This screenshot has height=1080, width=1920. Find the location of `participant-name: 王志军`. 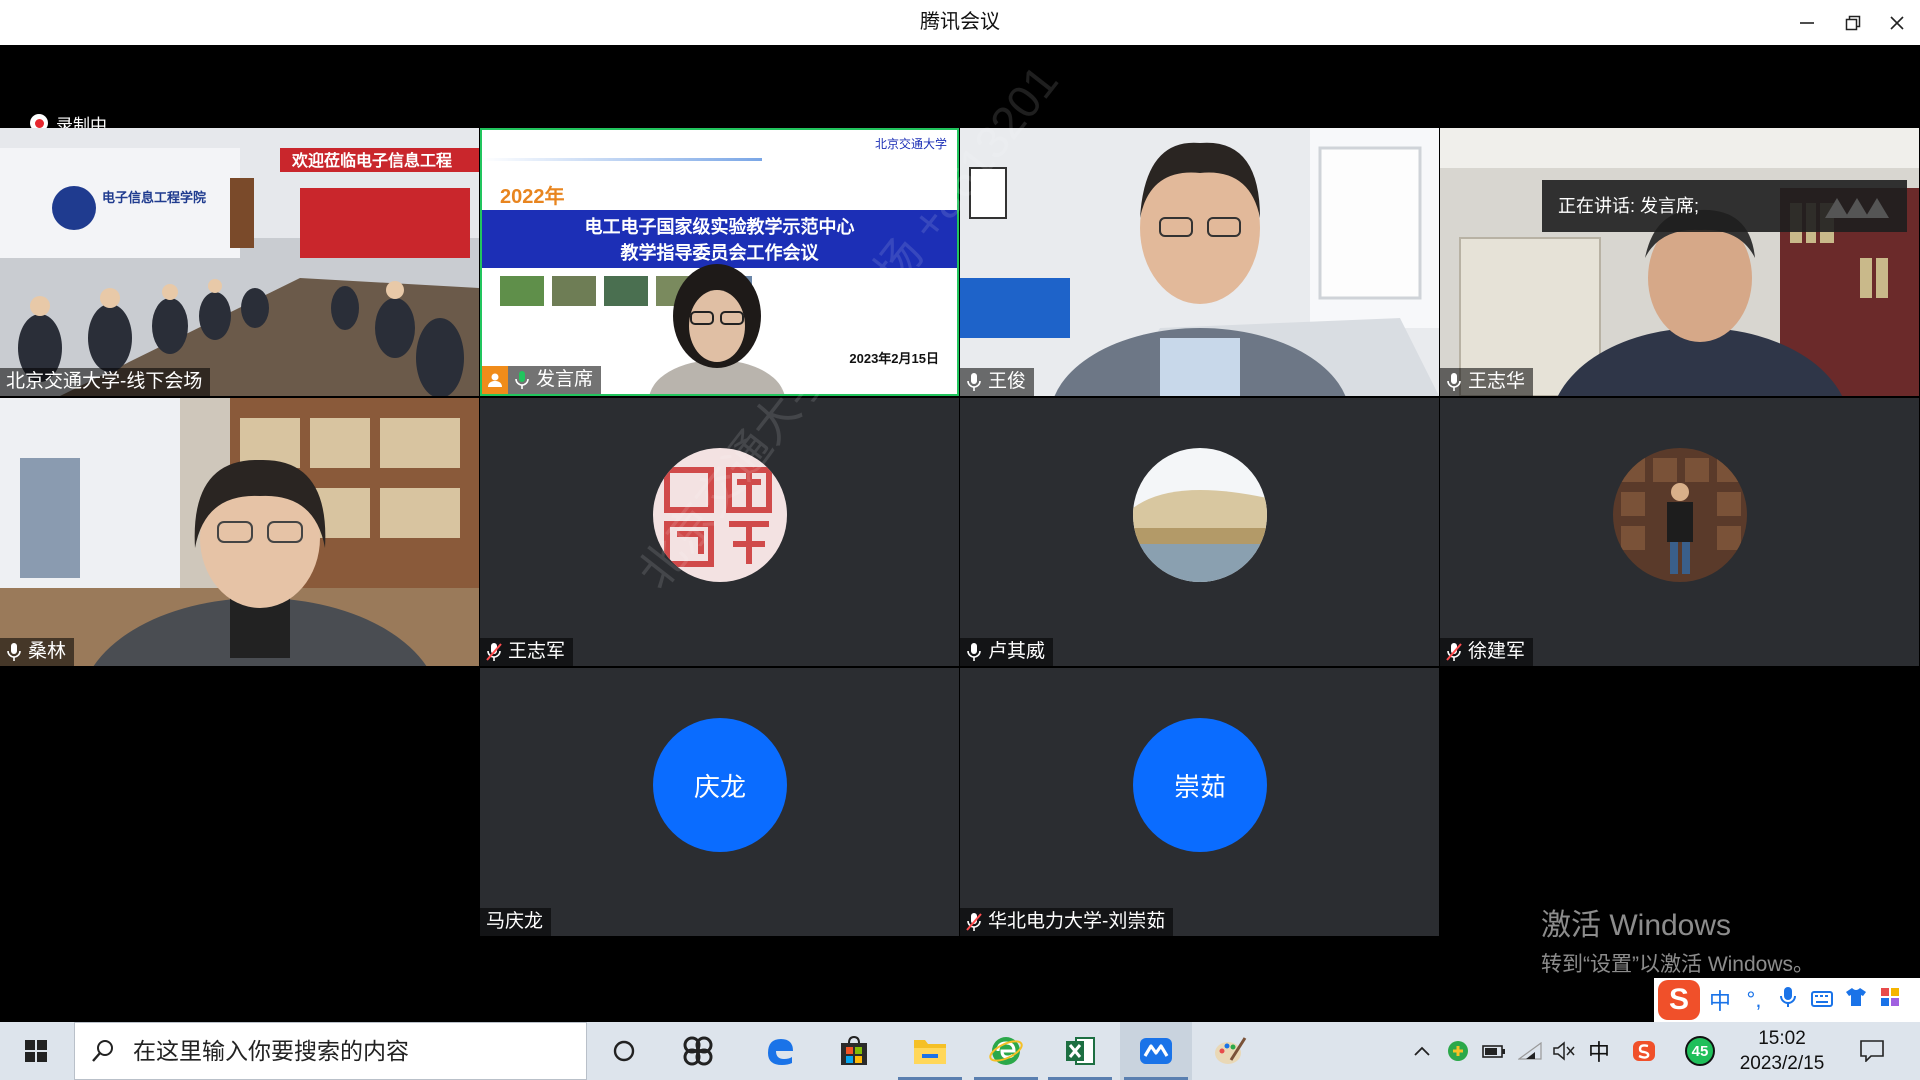

participant-name: 王志军 is located at coordinates (537, 651).